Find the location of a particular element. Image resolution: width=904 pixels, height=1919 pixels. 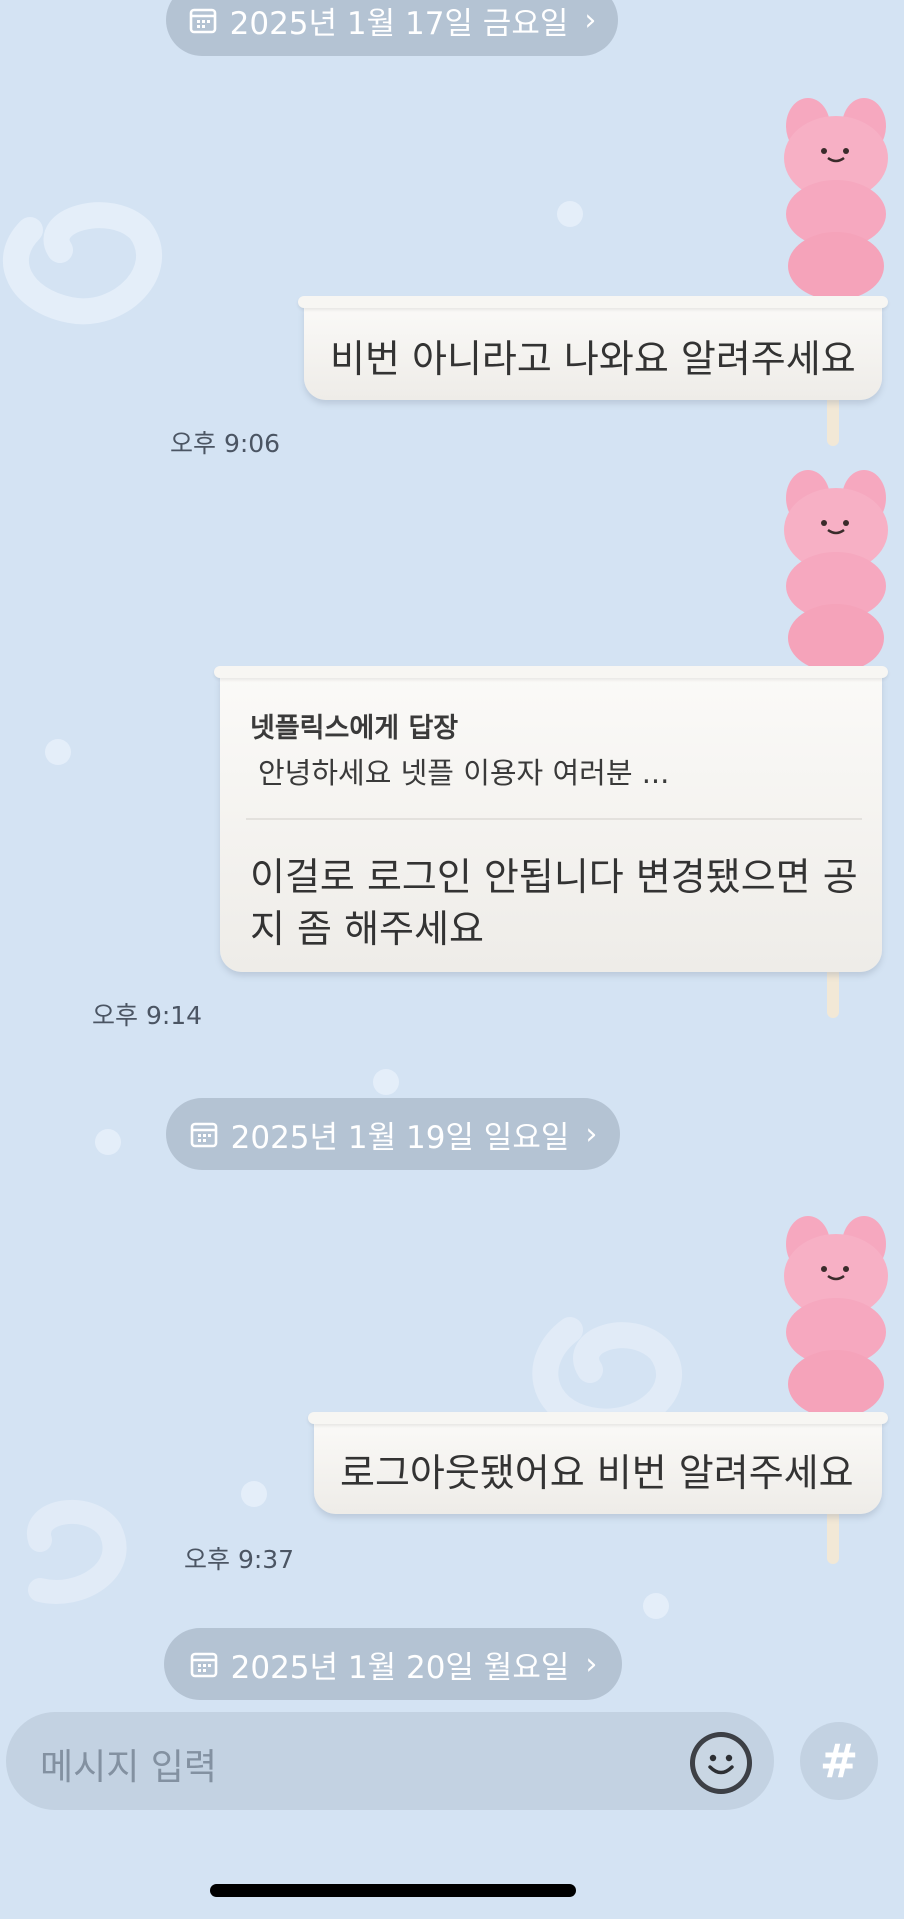

smiley-icon is located at coordinates (721, 1763).